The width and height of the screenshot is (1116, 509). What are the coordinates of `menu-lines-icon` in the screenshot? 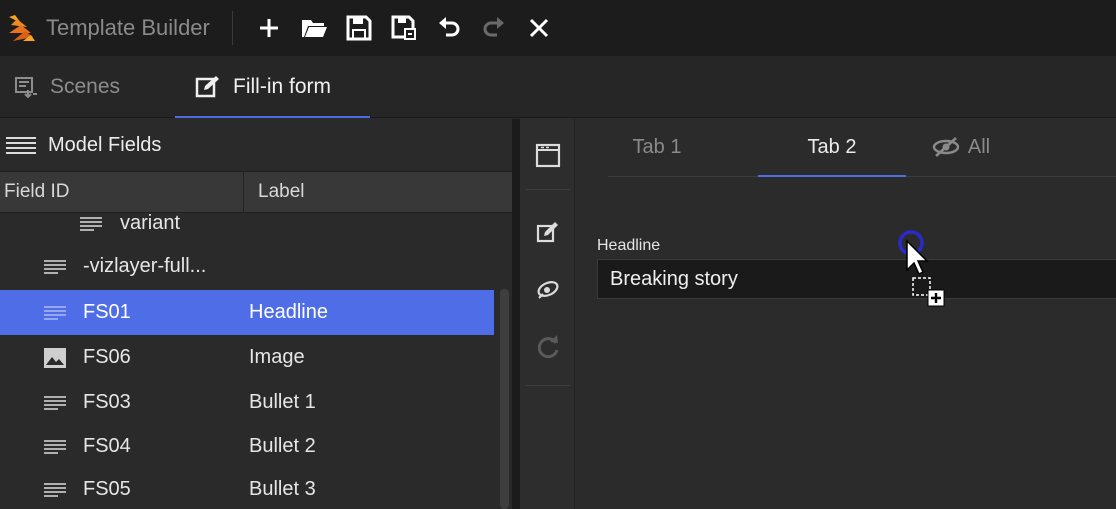 It's located at (21, 145).